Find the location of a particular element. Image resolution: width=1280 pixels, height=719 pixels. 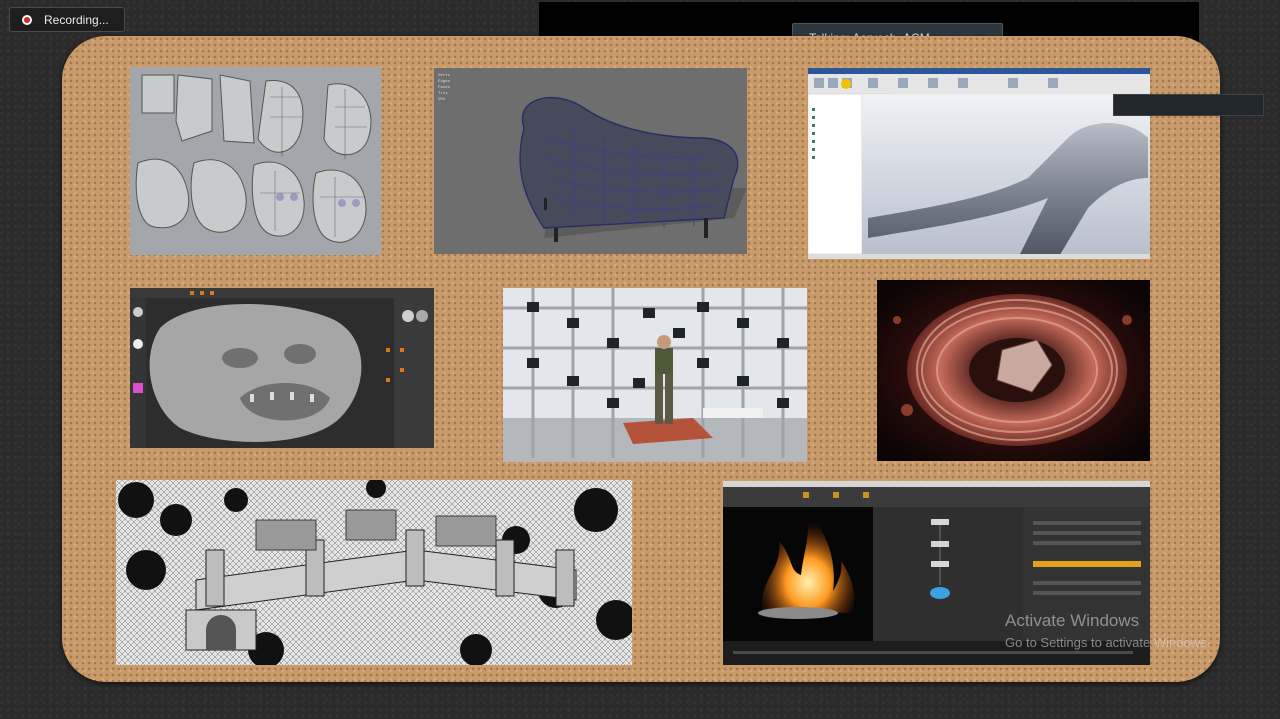

zbrush-sculpt-graphic is located at coordinates (282, 368).